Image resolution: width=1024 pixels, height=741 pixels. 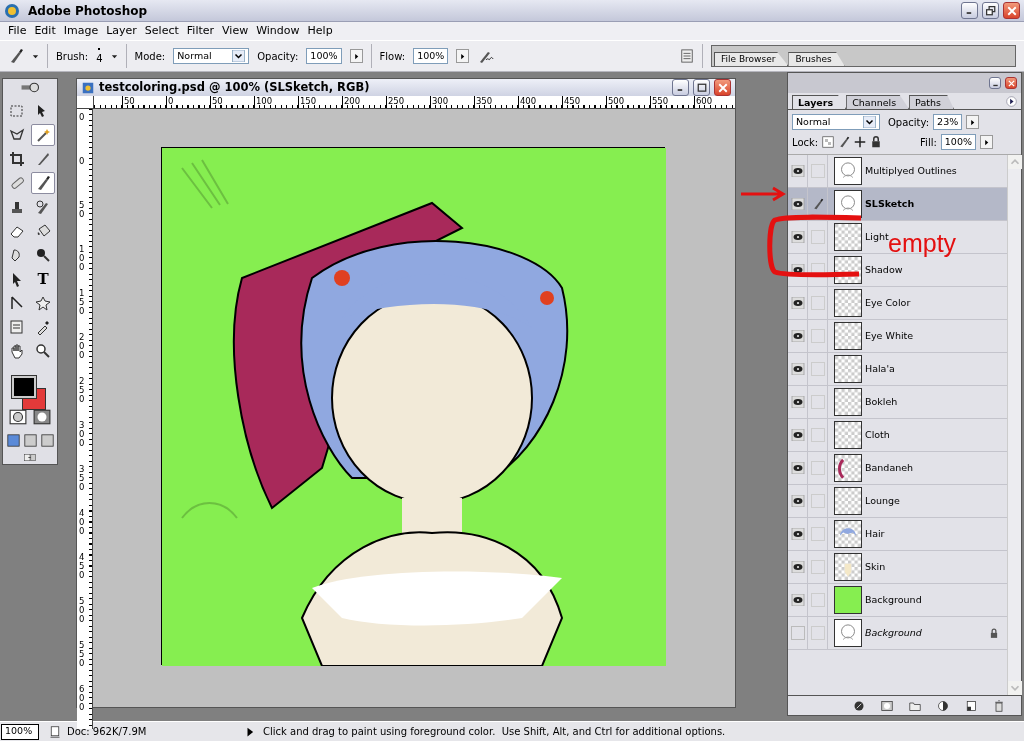 I want to click on menu-item: Select, so click(x=161, y=31).